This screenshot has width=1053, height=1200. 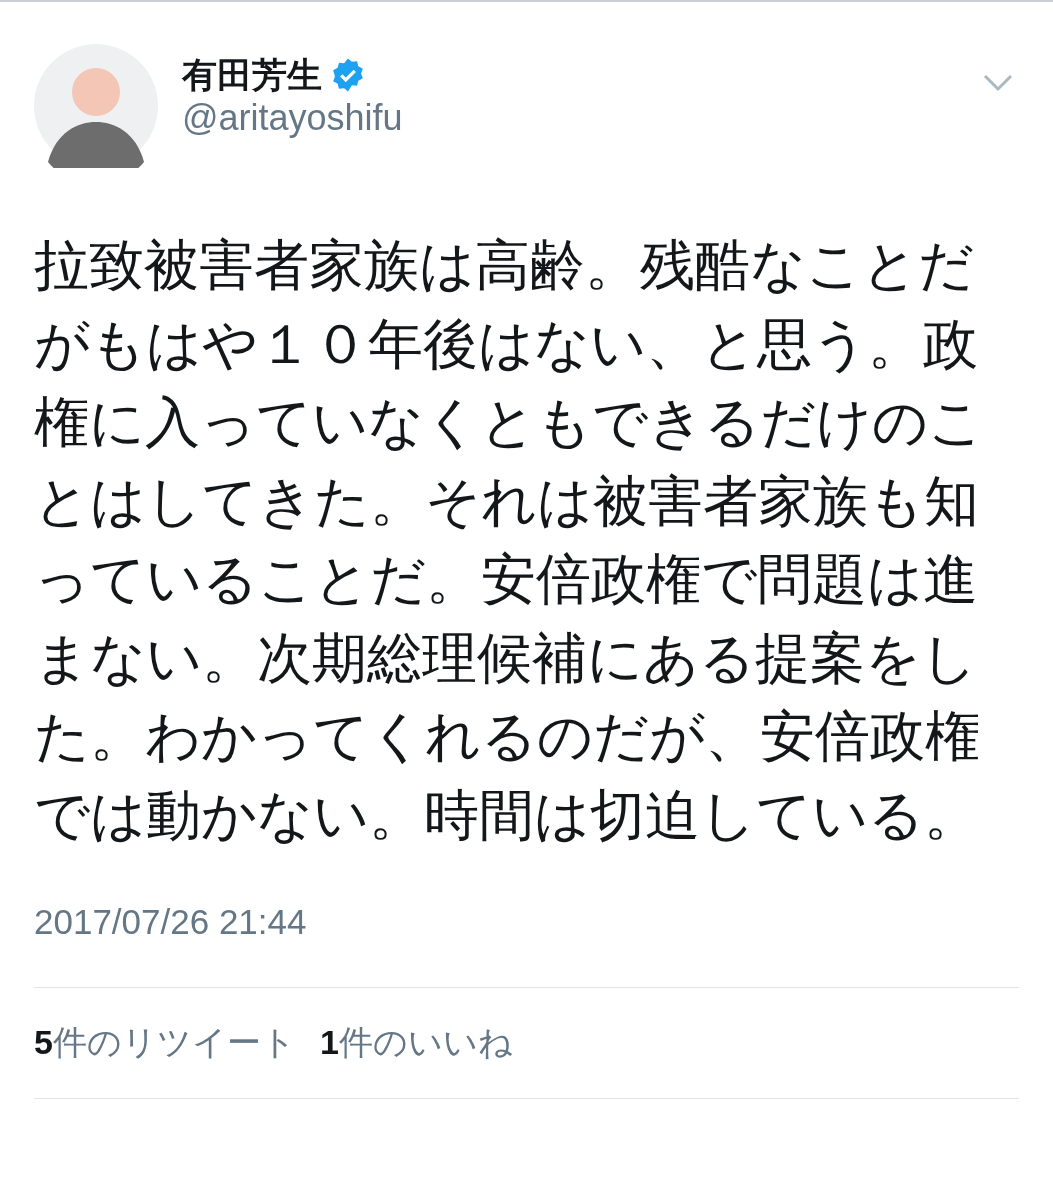 What do you see at coordinates (293, 118) in the screenshot?
I see `user-handle: @aritayoshifu` at bounding box center [293, 118].